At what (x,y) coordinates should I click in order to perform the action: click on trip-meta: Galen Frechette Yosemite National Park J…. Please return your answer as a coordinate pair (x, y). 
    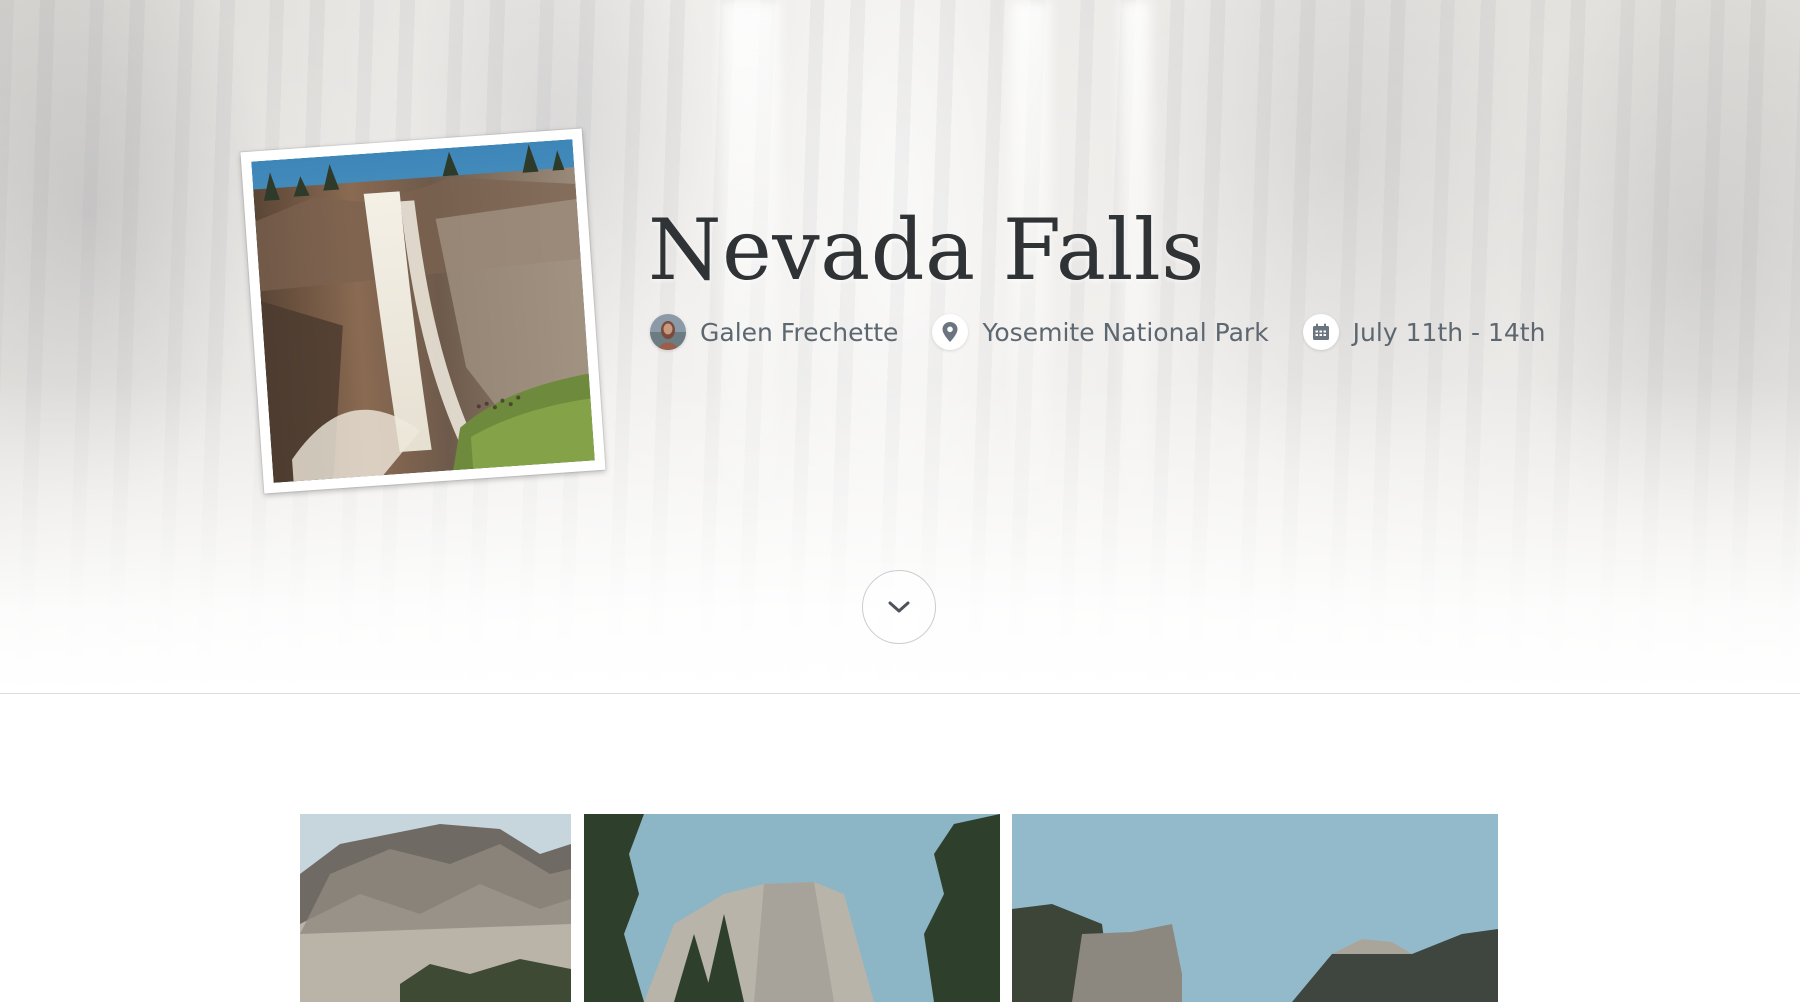
    Looking at the image, I should click on (1114, 332).